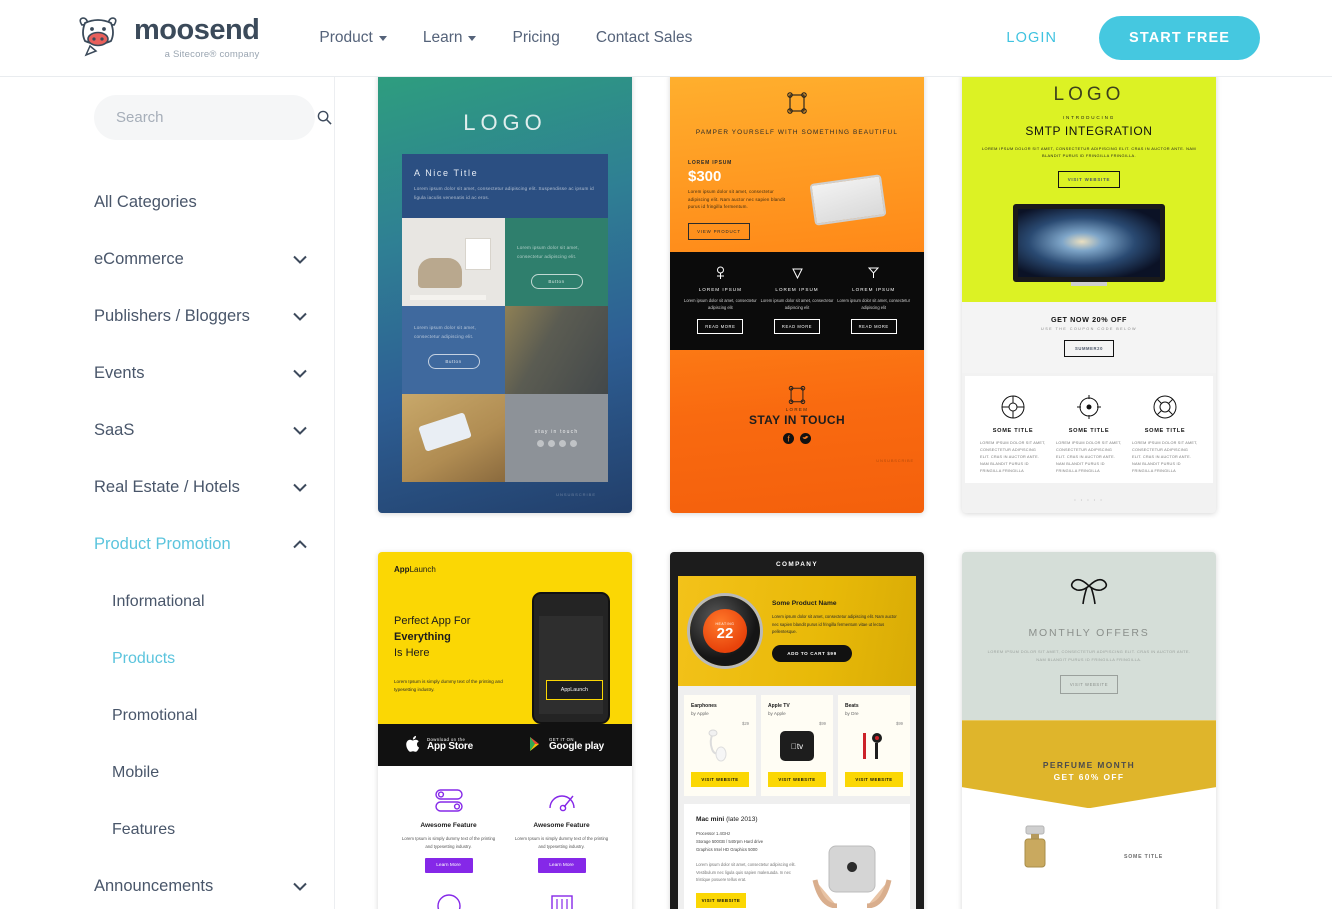 The width and height of the screenshot is (1332, 909). I want to click on template-product: Beats by Dre $99 VISIT WEBSITE, so click(874, 745).